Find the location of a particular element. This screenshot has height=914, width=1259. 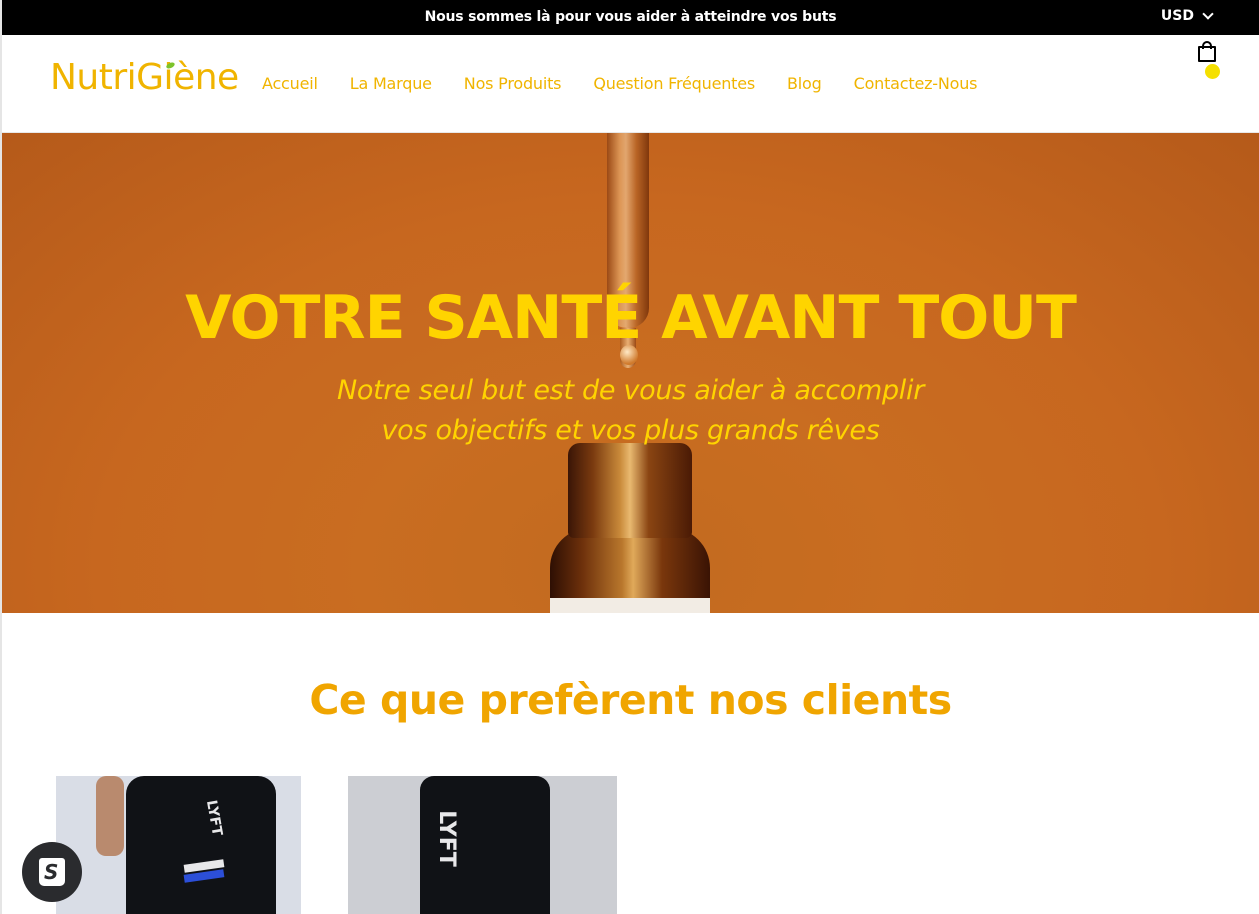

shopify-badge: S is located at coordinates (52, 872).